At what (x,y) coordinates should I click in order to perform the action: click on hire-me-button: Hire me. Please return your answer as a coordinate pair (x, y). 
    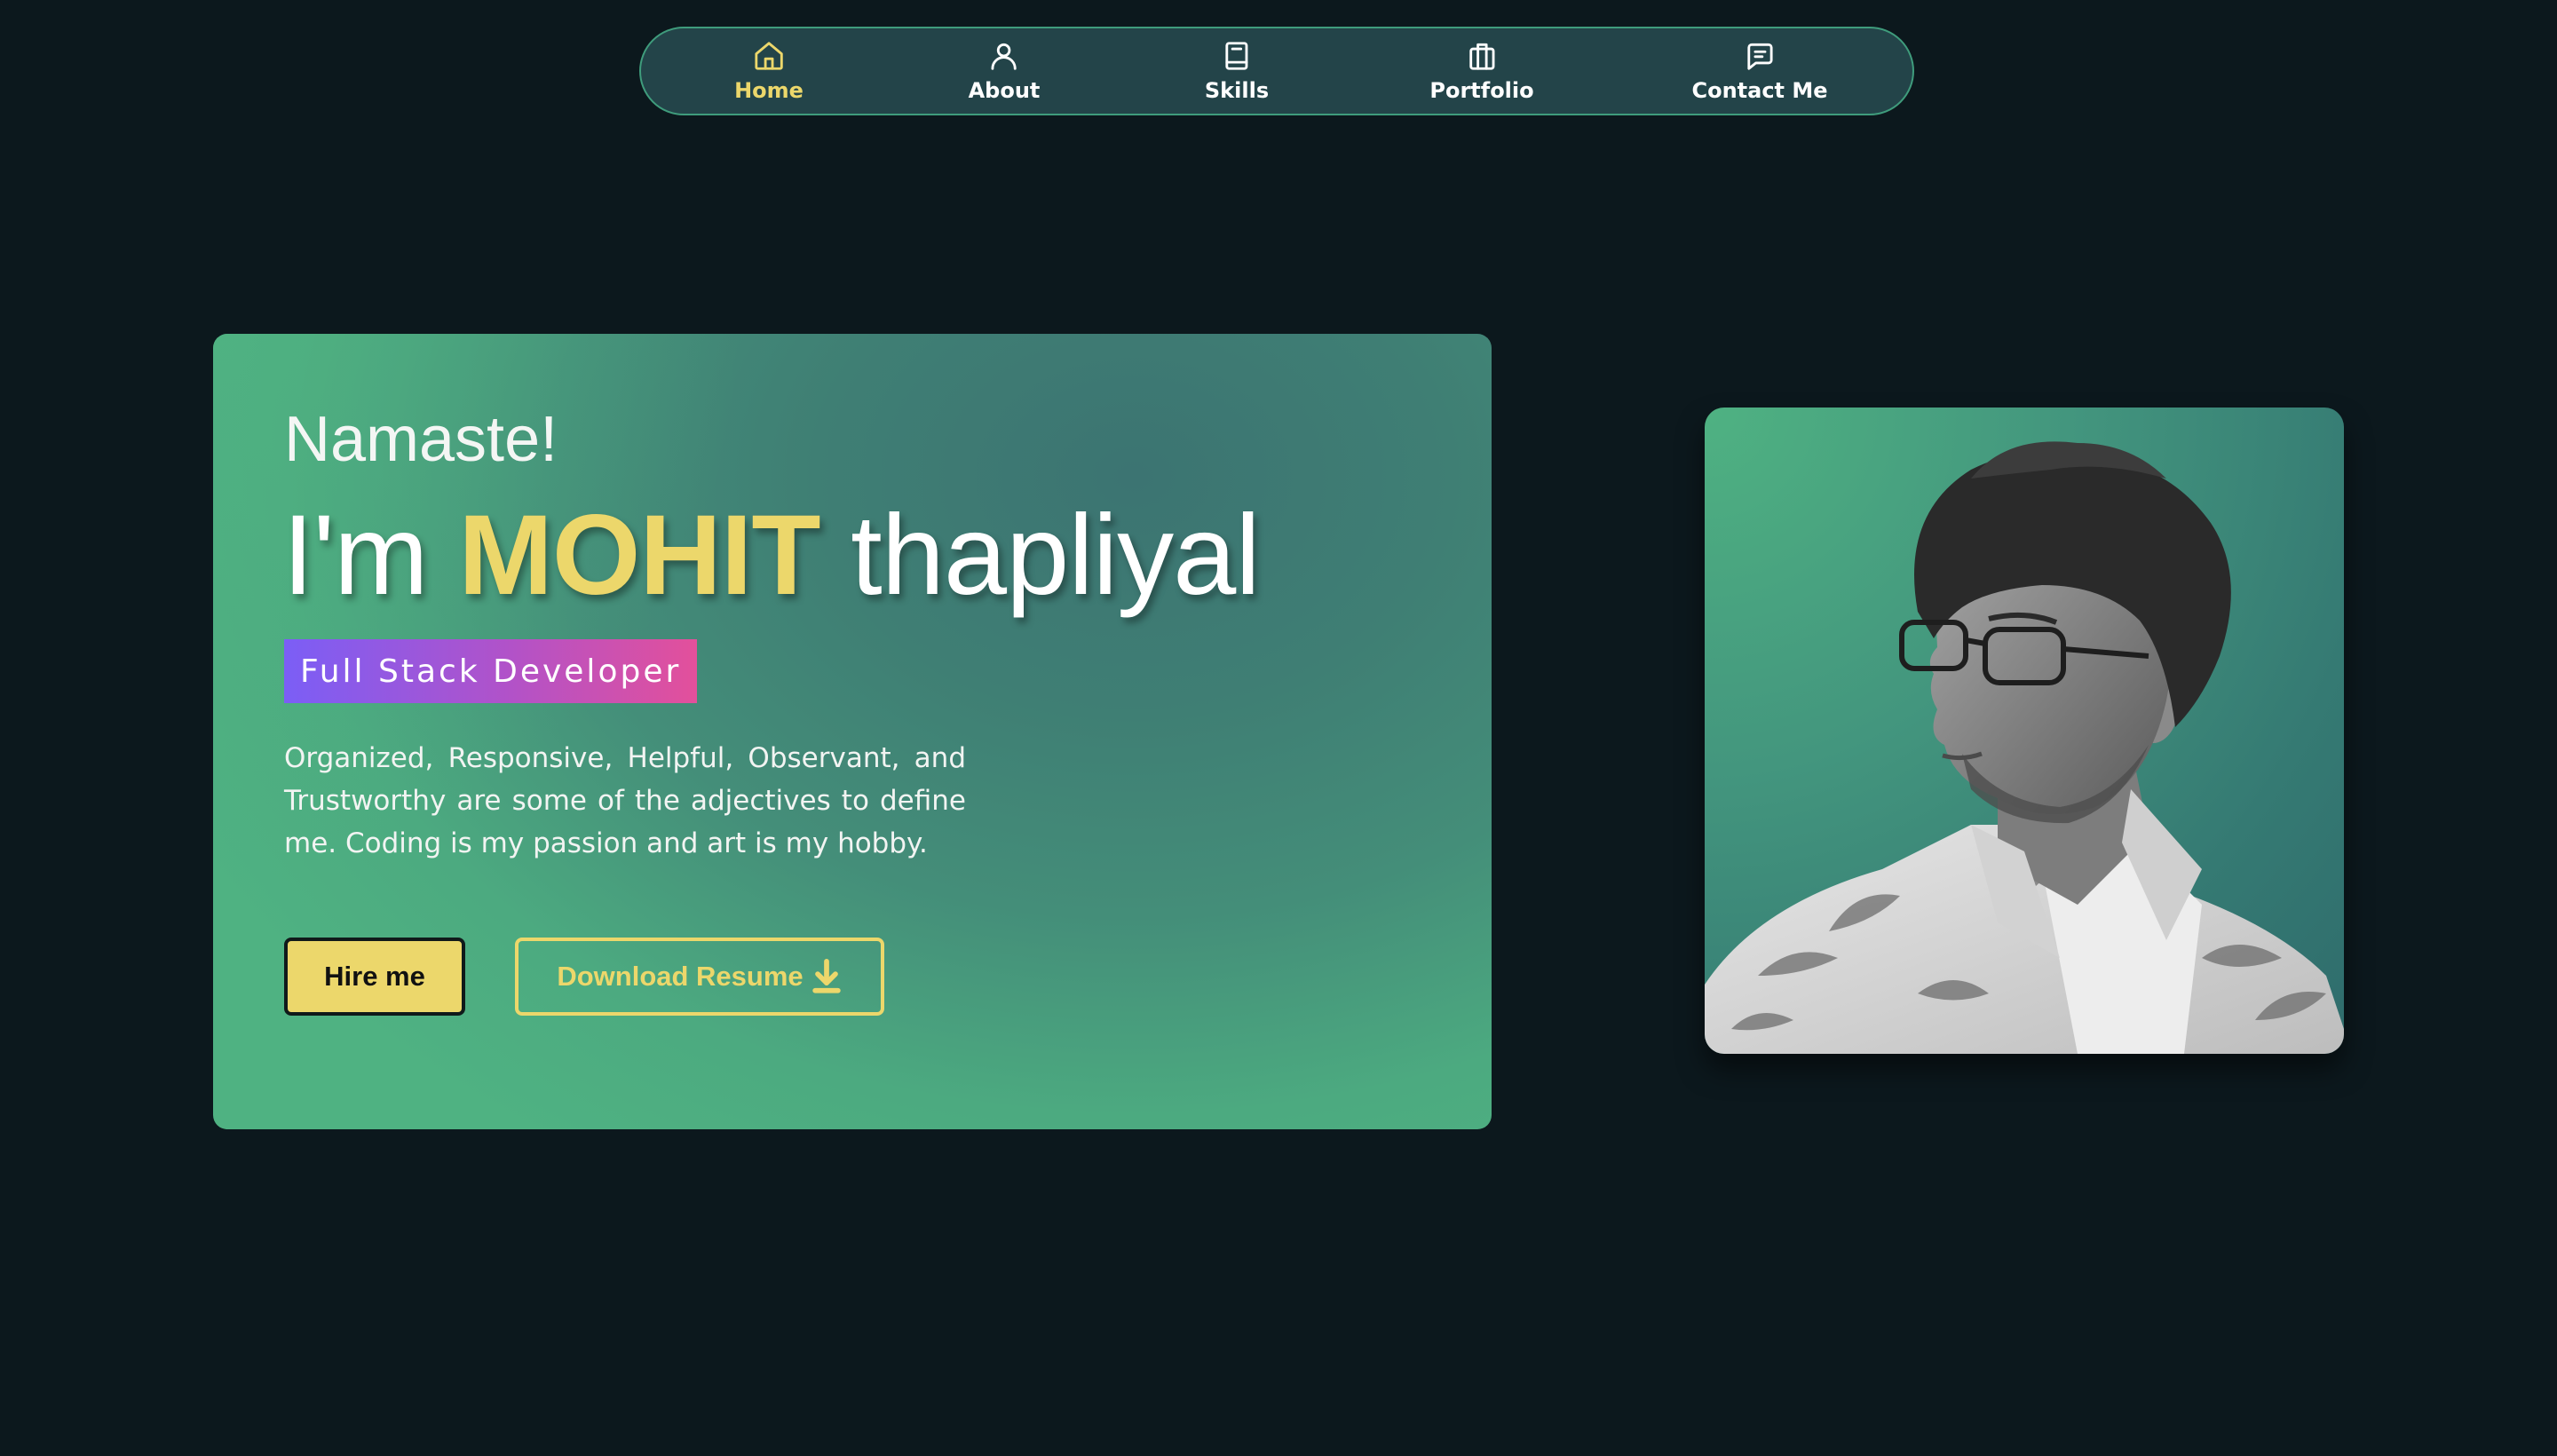
    Looking at the image, I should click on (374, 977).